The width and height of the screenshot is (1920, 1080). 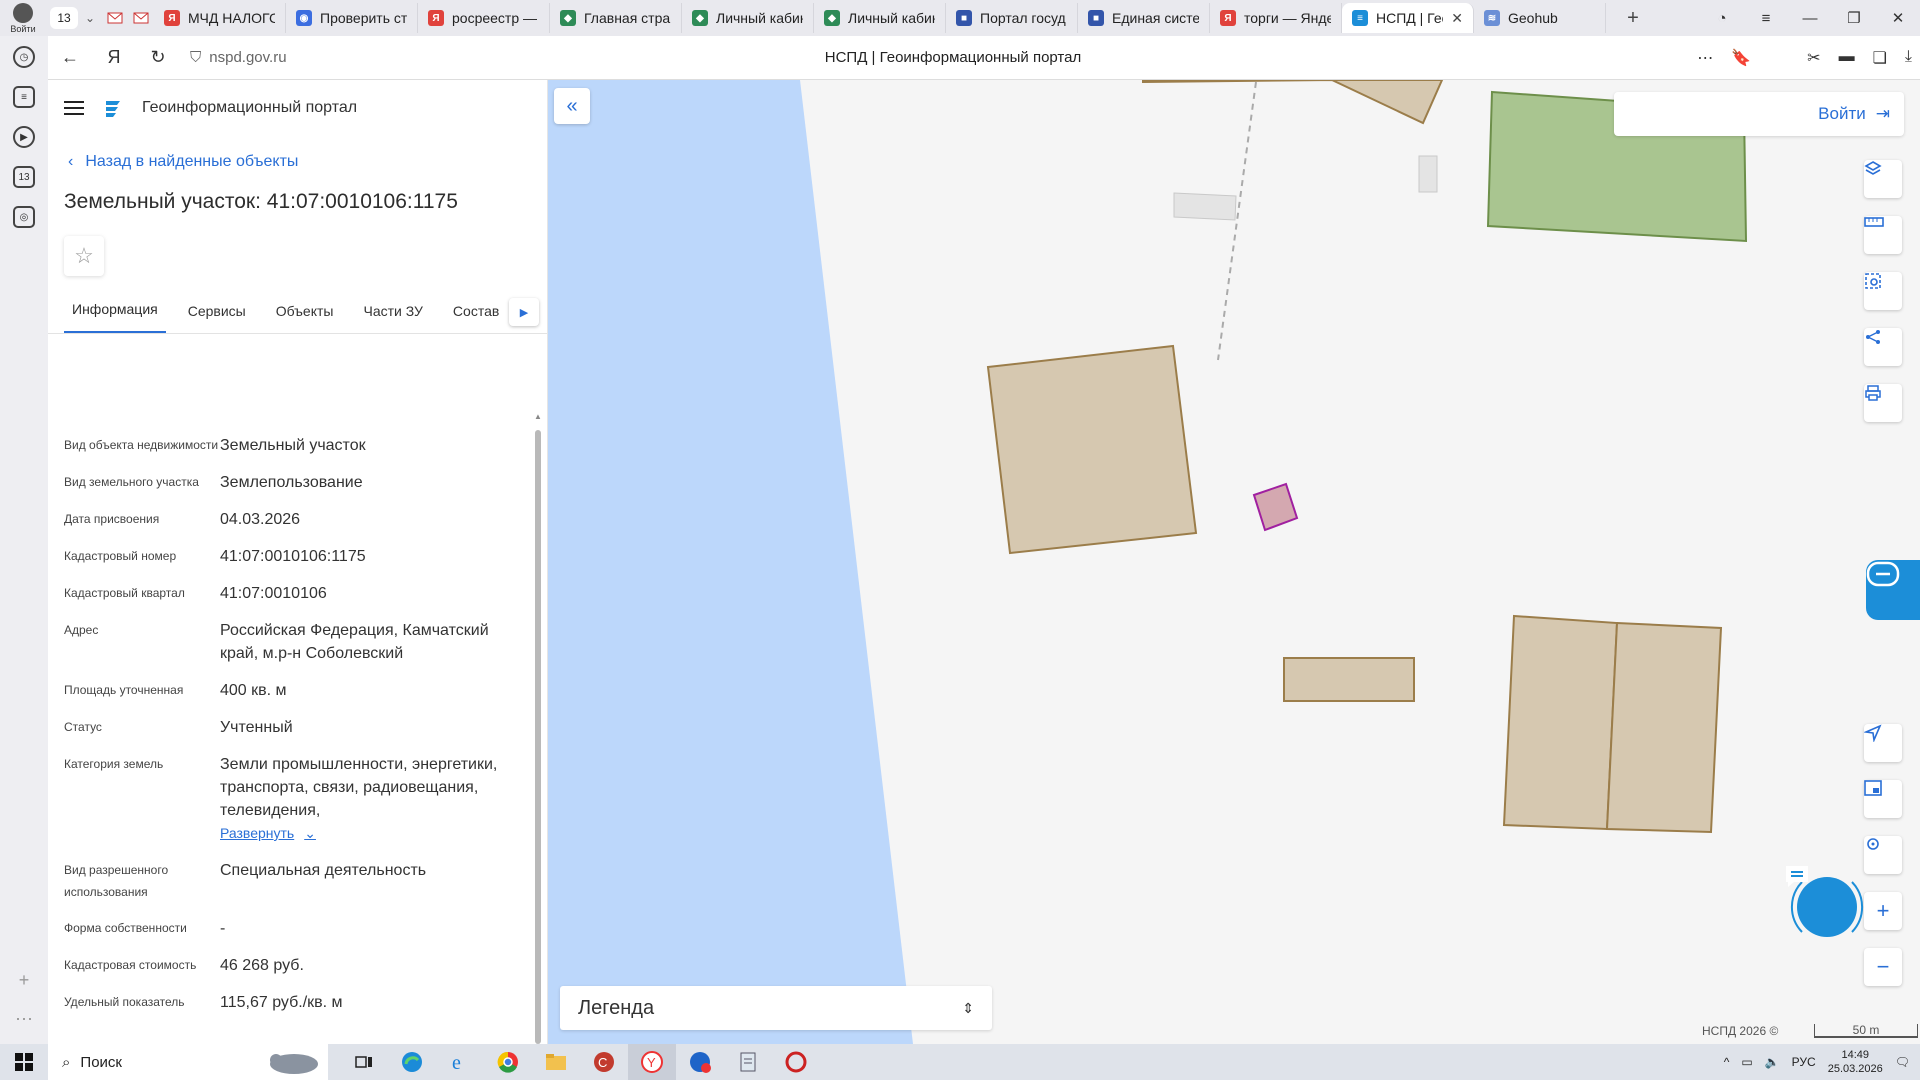 I want to click on restore-button: ❐, so click(x=1854, y=18).